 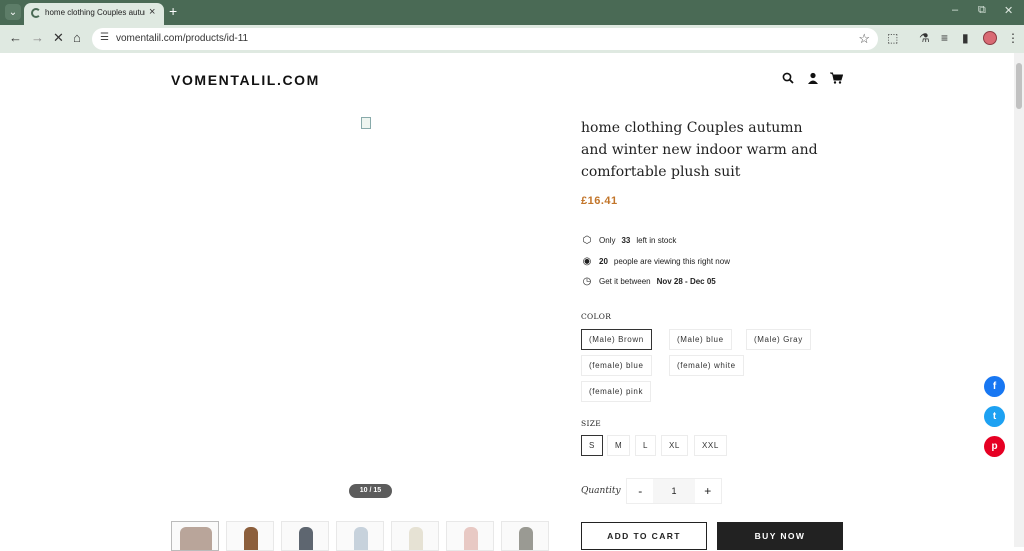 I want to click on site-logo: VOMENTALIL.COM, so click(x=245, y=80).